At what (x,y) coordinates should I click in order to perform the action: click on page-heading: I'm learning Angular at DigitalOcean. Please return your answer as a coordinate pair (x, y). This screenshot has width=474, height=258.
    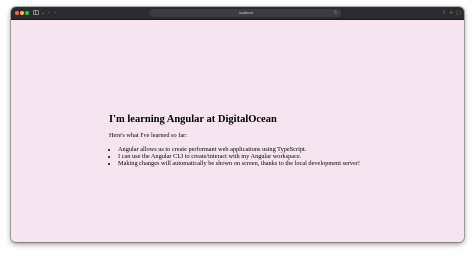
    Looking at the image, I should click on (193, 119).